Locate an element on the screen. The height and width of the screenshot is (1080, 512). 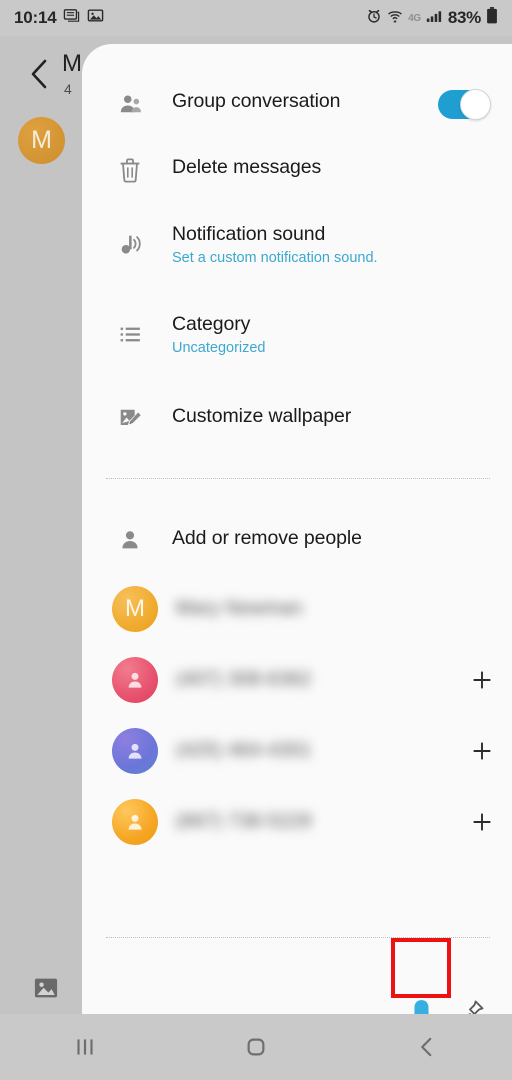
menu-item-delete-messages: Delete messages is located at coordinates (297, 171).